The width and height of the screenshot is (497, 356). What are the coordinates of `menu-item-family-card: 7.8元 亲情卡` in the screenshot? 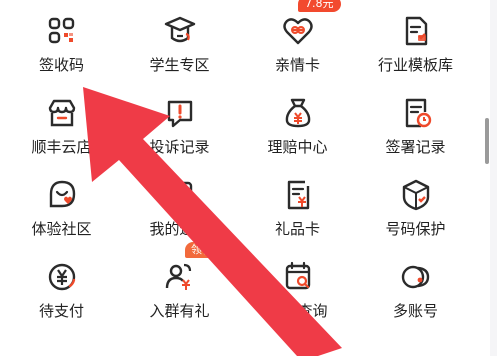 It's located at (297, 42).